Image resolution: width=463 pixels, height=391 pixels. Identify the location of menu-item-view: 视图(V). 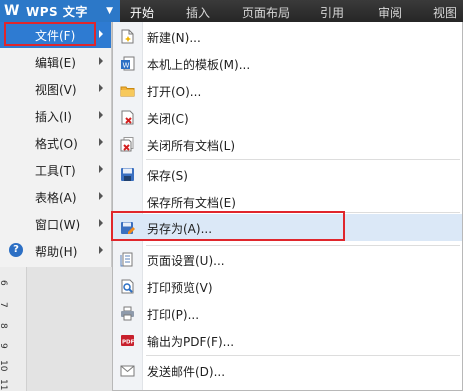
(55, 89).